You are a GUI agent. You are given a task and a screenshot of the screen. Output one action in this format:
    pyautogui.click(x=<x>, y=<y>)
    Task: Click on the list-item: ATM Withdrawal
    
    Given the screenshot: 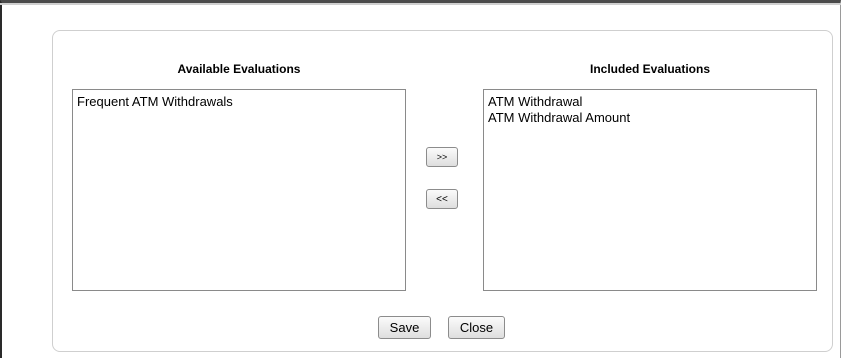 What is the action you would take?
    pyautogui.click(x=652, y=102)
    